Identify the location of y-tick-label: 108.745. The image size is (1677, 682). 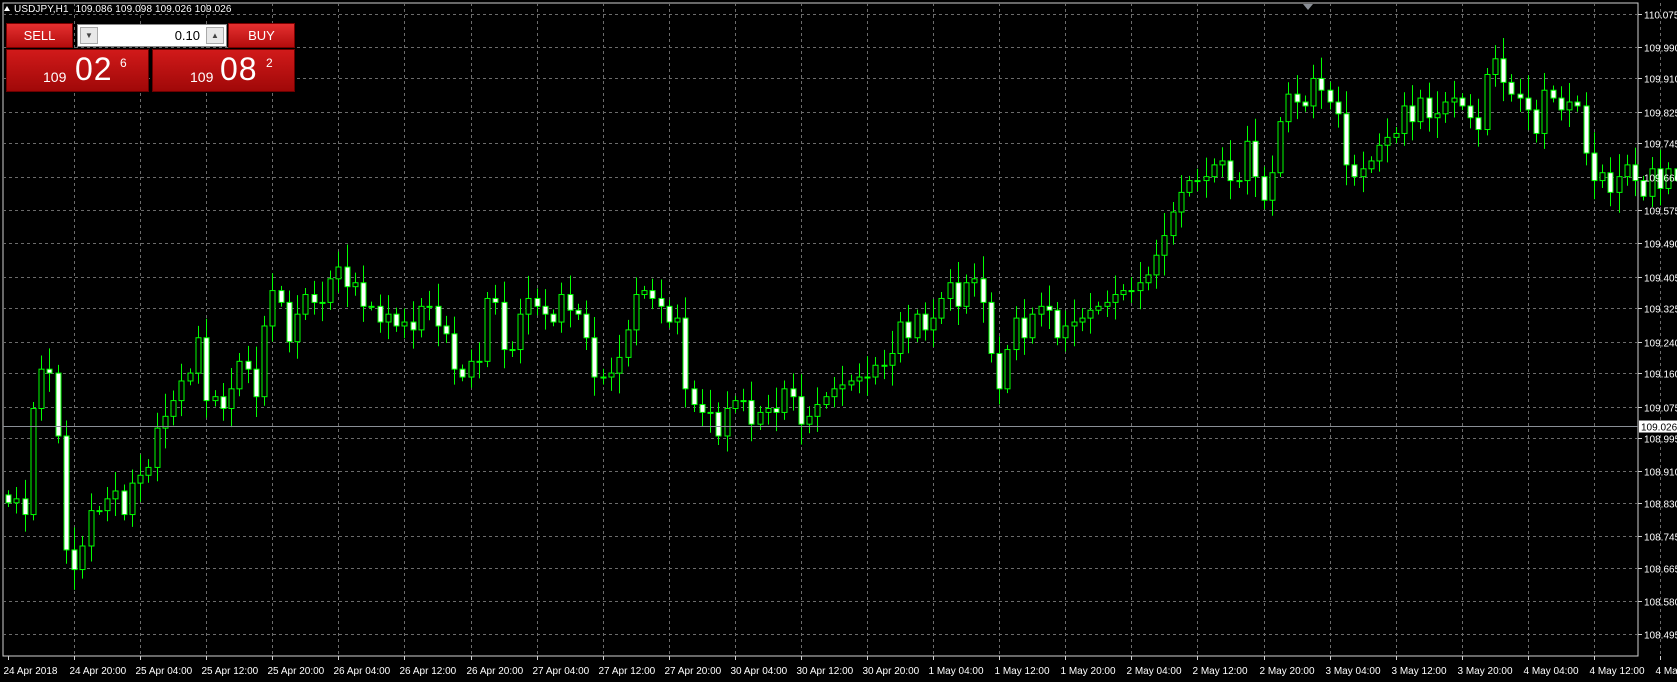
(1660, 538).